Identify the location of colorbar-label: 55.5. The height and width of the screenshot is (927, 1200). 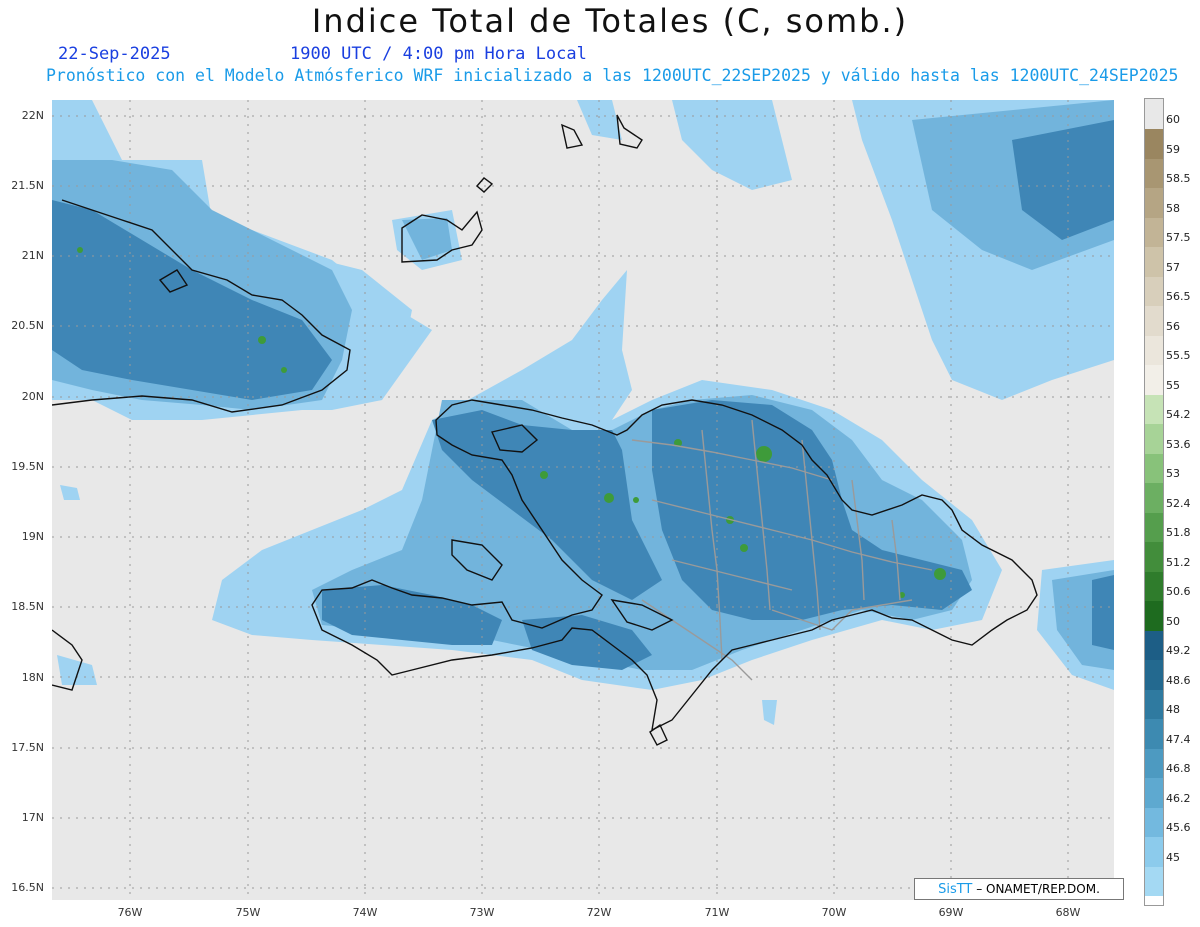
(1178, 355).